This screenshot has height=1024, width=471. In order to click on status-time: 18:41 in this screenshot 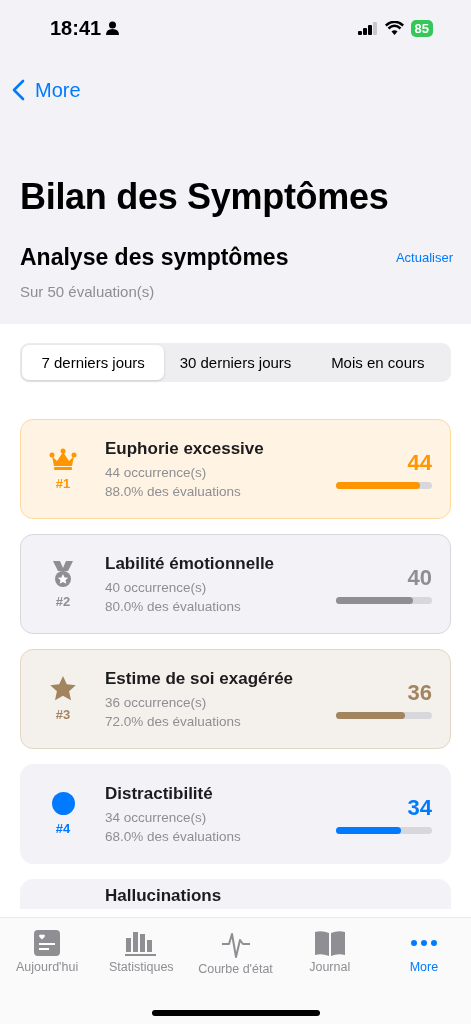, I will do `click(76, 28)`.